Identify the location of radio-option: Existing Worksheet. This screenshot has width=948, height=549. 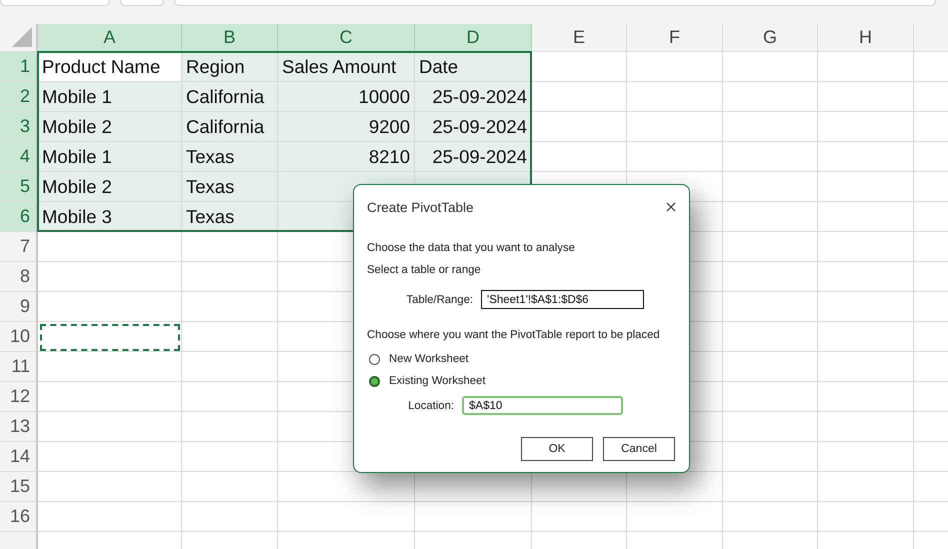
(427, 381).